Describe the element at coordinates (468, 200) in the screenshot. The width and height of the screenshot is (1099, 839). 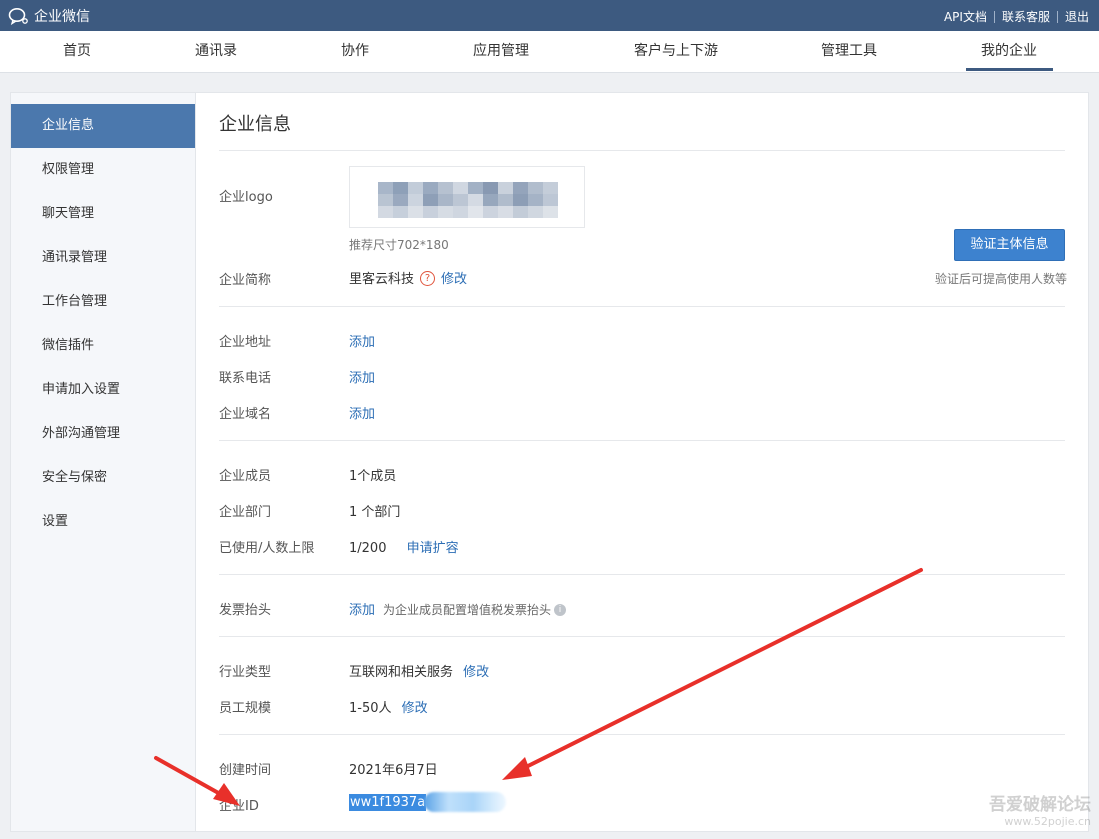
I see `blurred-logo` at that location.